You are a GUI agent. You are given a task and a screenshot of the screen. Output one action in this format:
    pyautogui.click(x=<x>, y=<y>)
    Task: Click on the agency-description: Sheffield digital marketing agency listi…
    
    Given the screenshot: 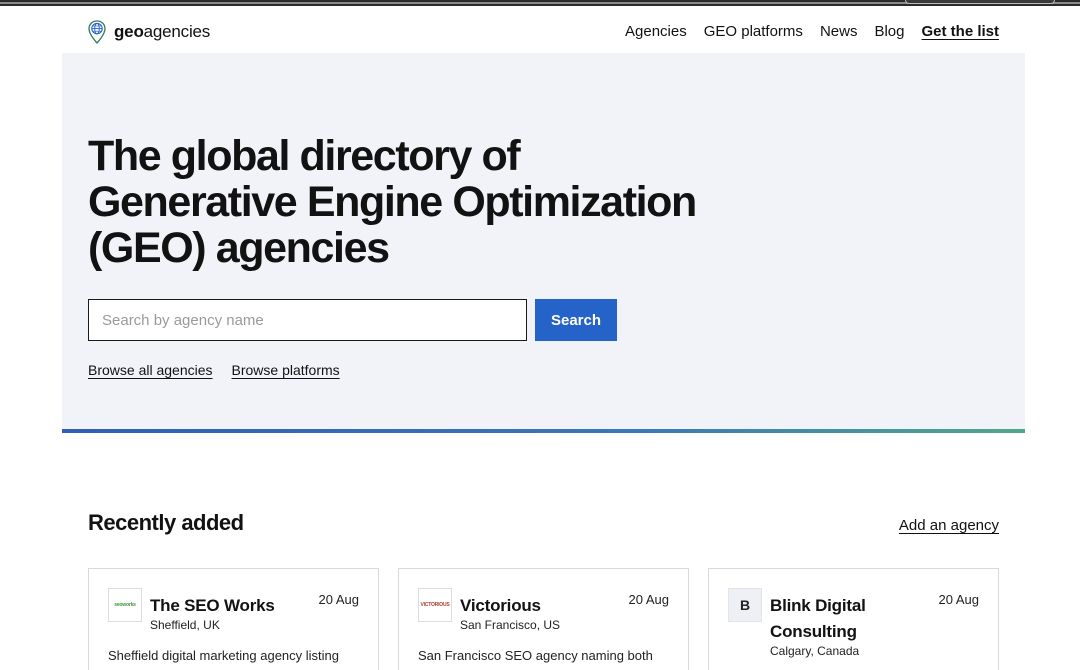 What is the action you would take?
    pyautogui.click(x=224, y=655)
    